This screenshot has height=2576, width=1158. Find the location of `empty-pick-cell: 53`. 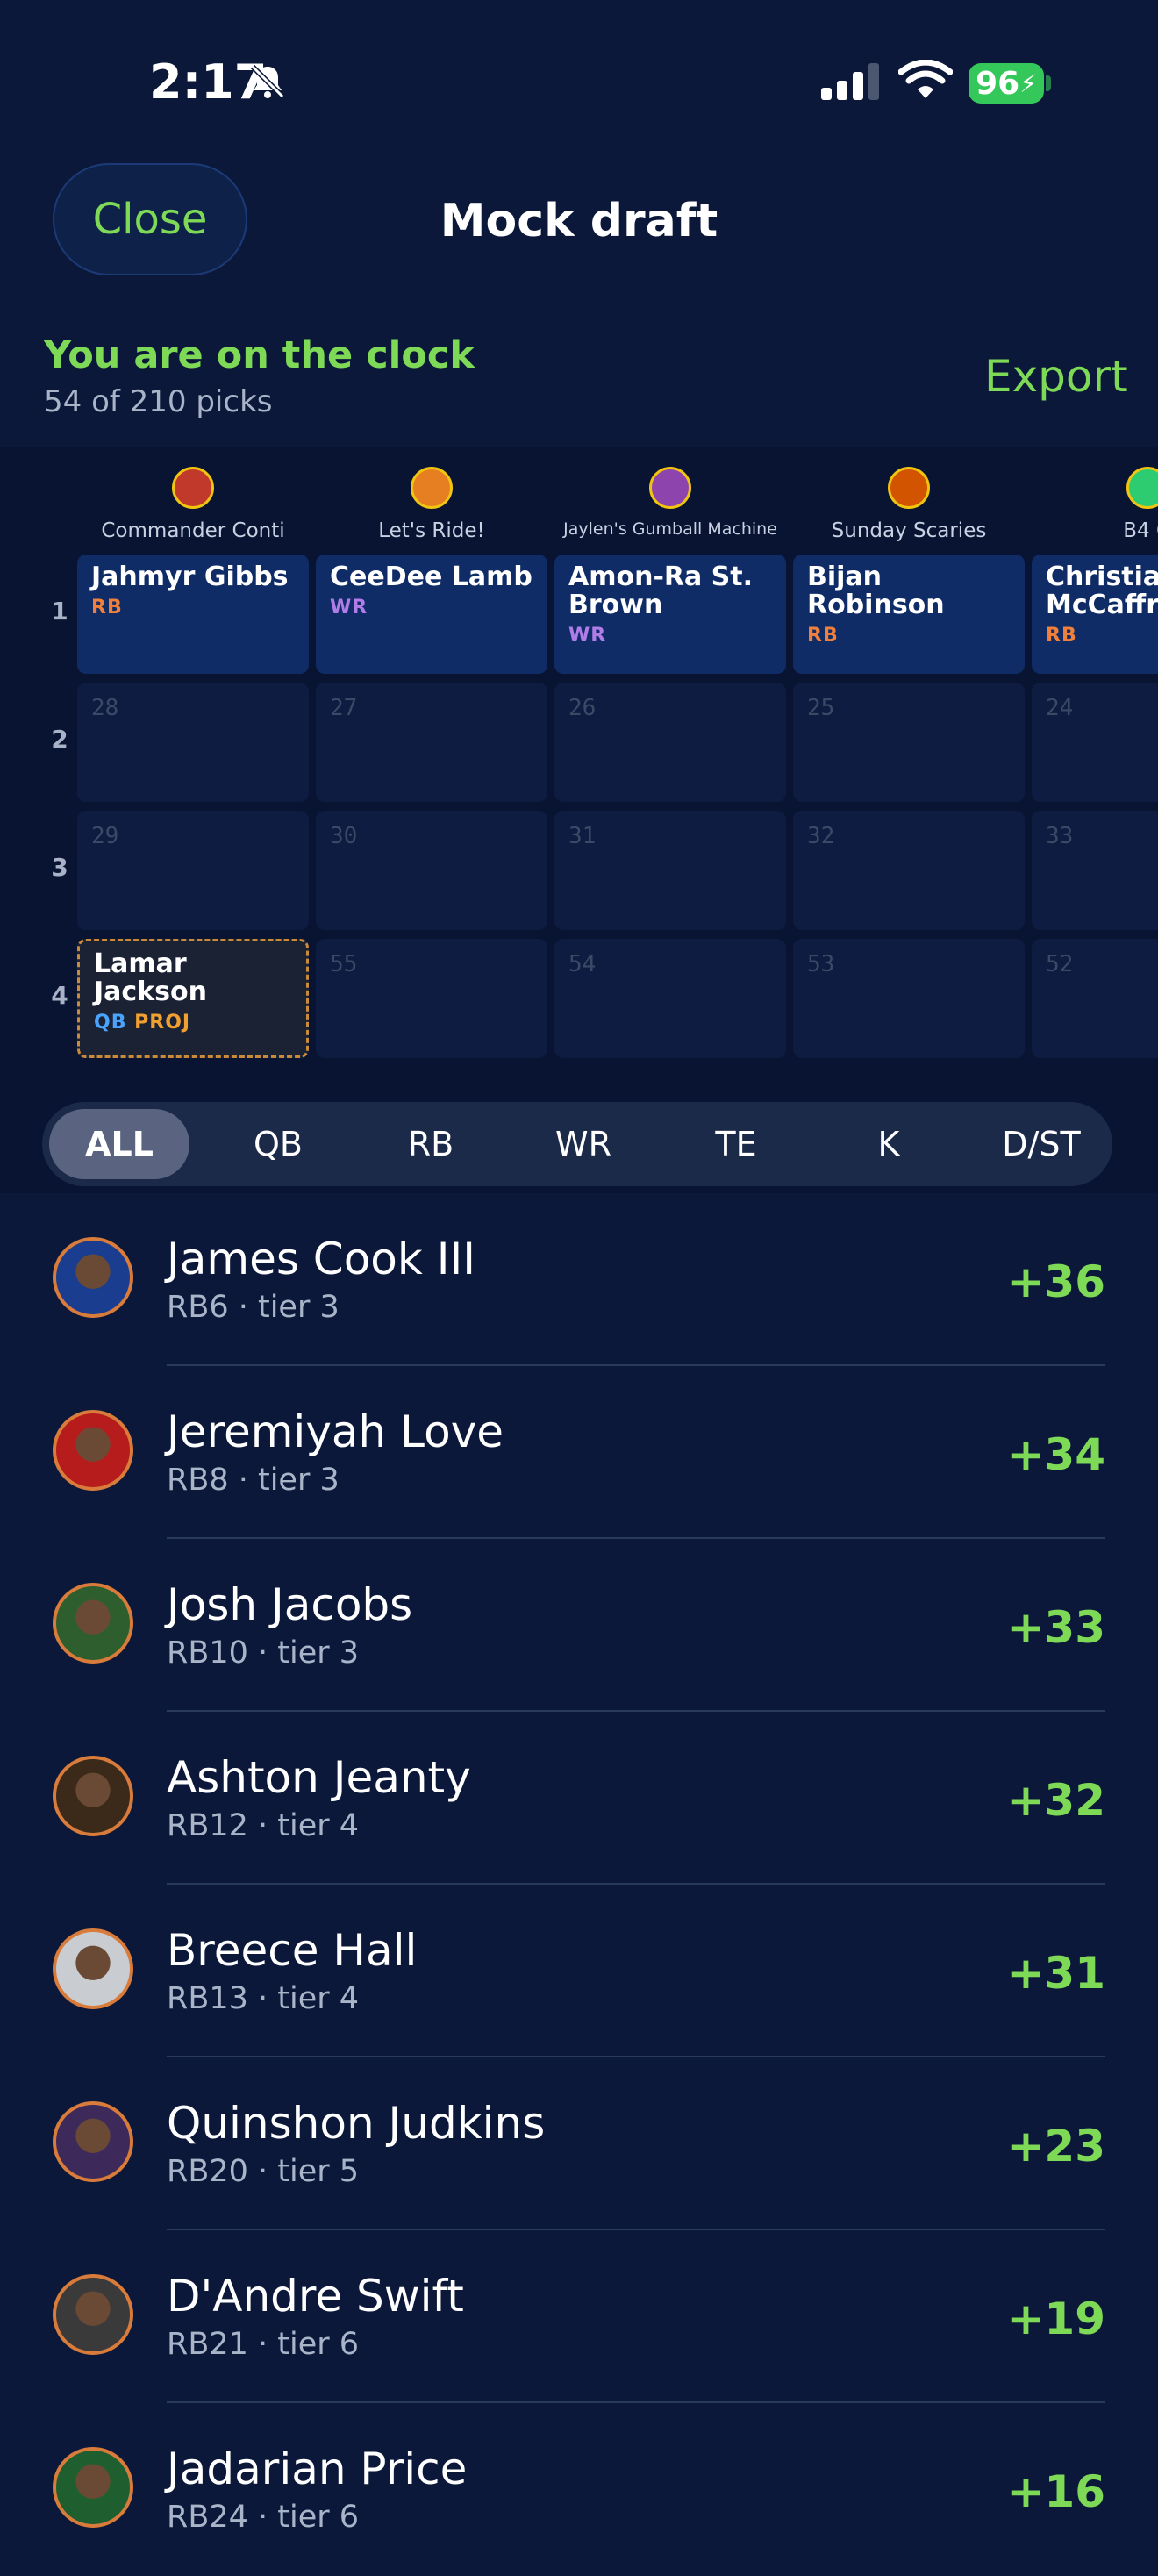

empty-pick-cell: 53 is located at coordinates (909, 998).